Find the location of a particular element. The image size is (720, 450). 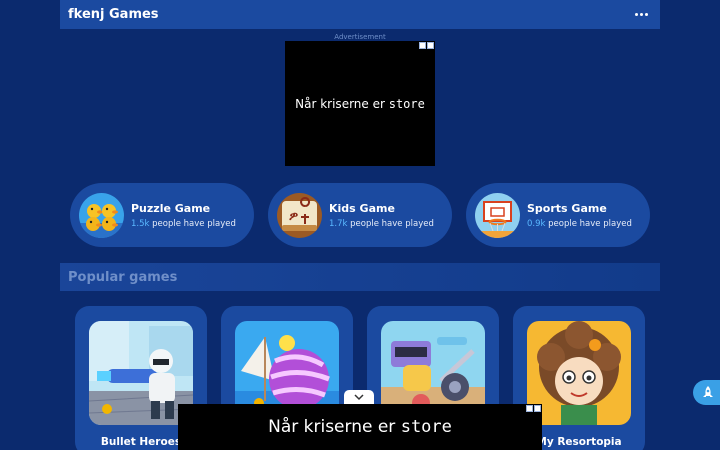

svg-text: ዎ is located at coordinates (293, 216).